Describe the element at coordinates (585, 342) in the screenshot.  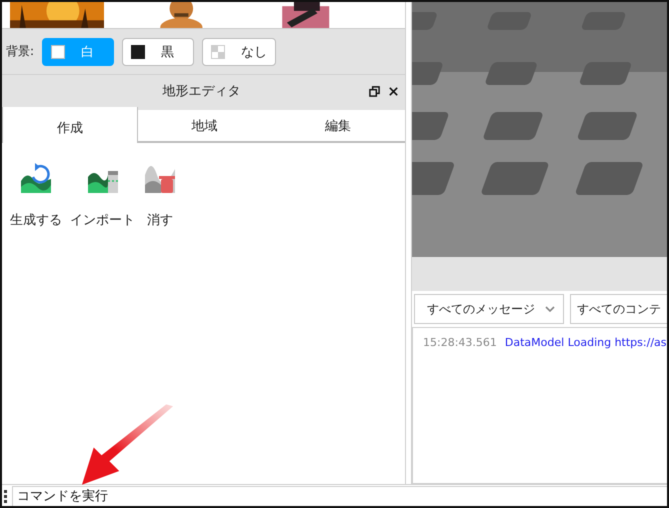
I see `log-message: DataModel Loading https://as` at that location.